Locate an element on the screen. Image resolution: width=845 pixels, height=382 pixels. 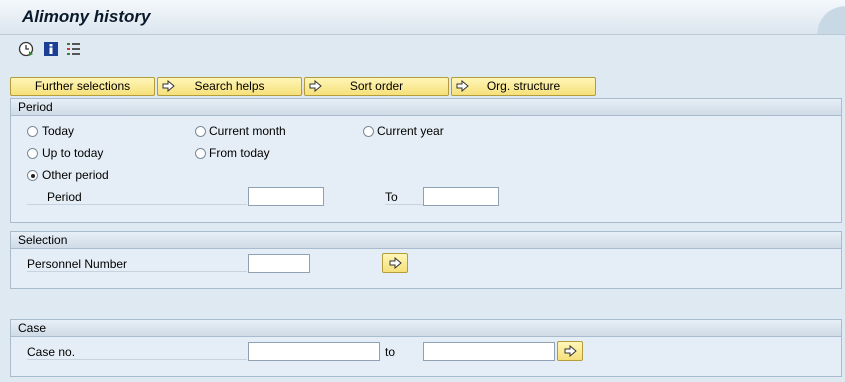
selection-group: Selection Personnel Number is located at coordinates (426, 260).